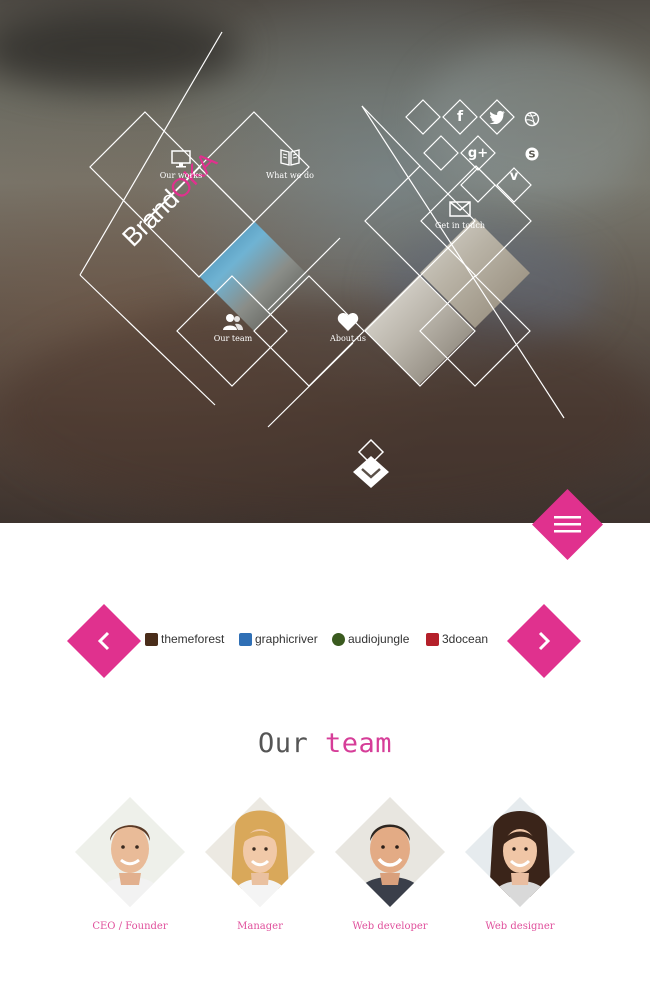 This screenshot has height=992, width=650. I want to click on facebook-icon: f, so click(460, 117).